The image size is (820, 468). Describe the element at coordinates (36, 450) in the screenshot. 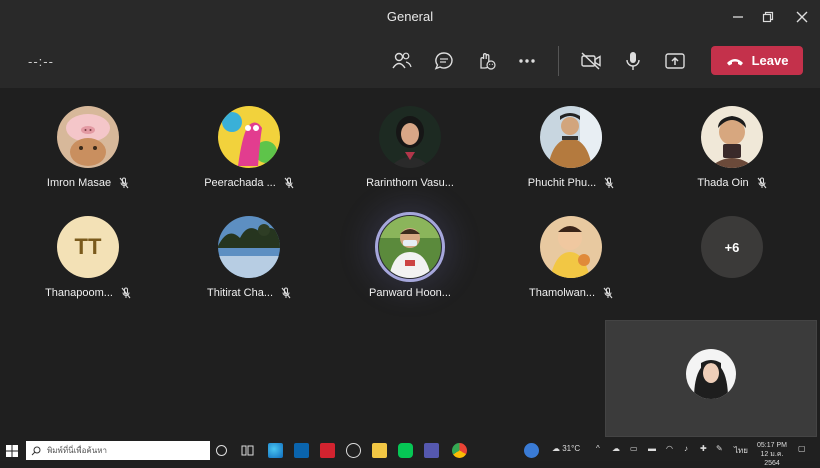

I see `search-icon` at that location.